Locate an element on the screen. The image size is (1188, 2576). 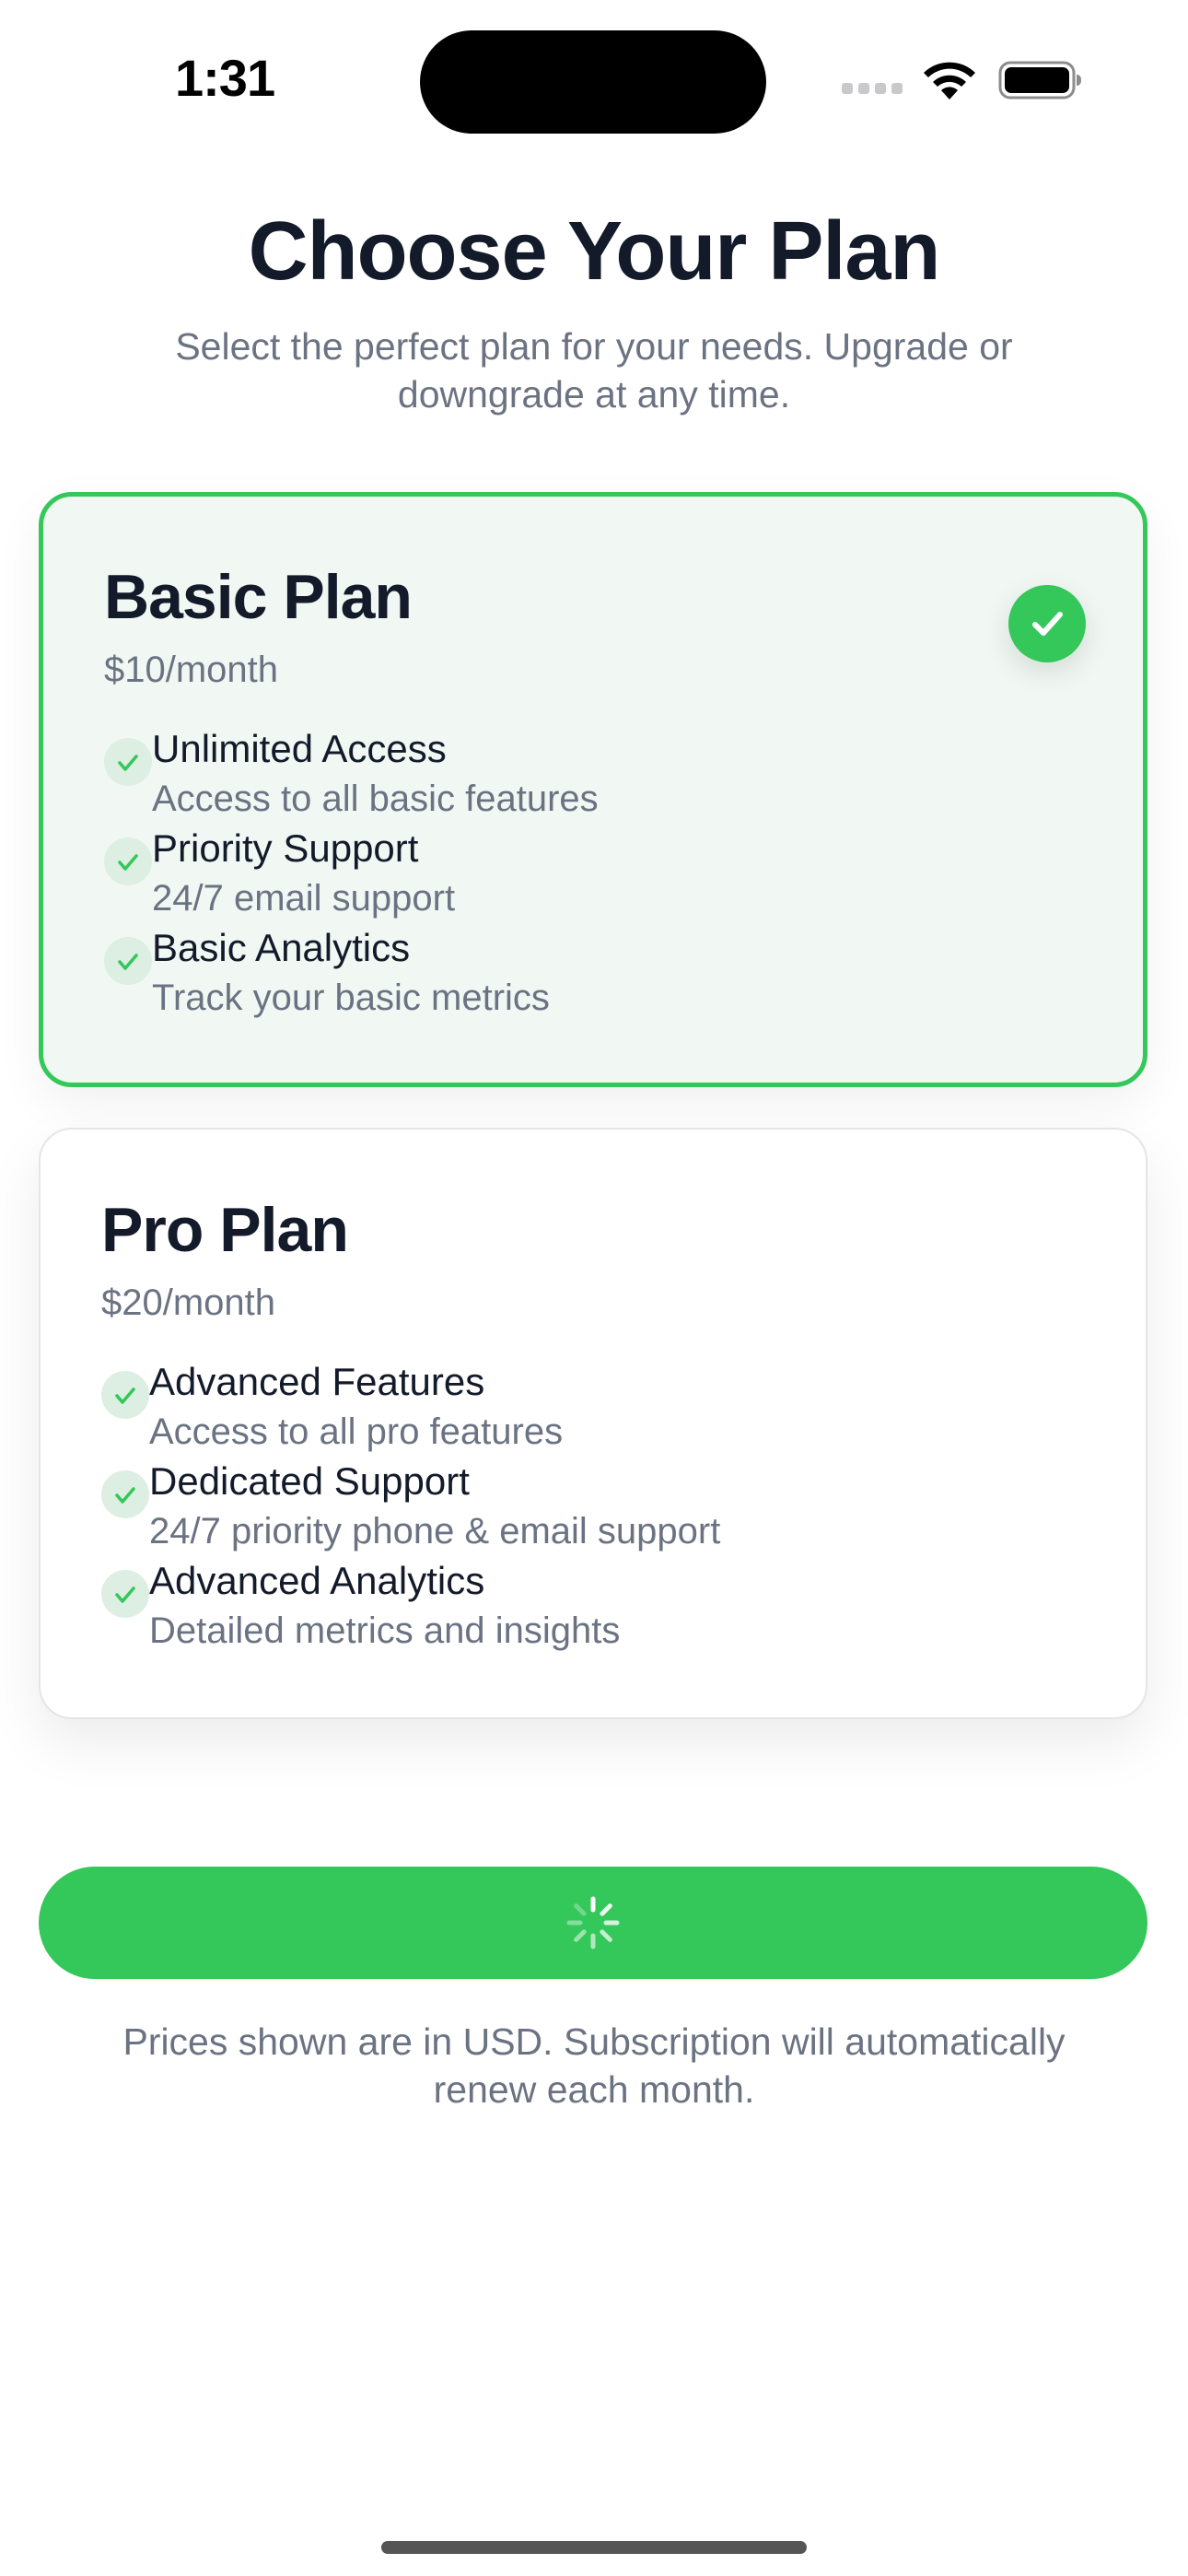
feature-title: Basic Analytics is located at coordinates (281, 947).